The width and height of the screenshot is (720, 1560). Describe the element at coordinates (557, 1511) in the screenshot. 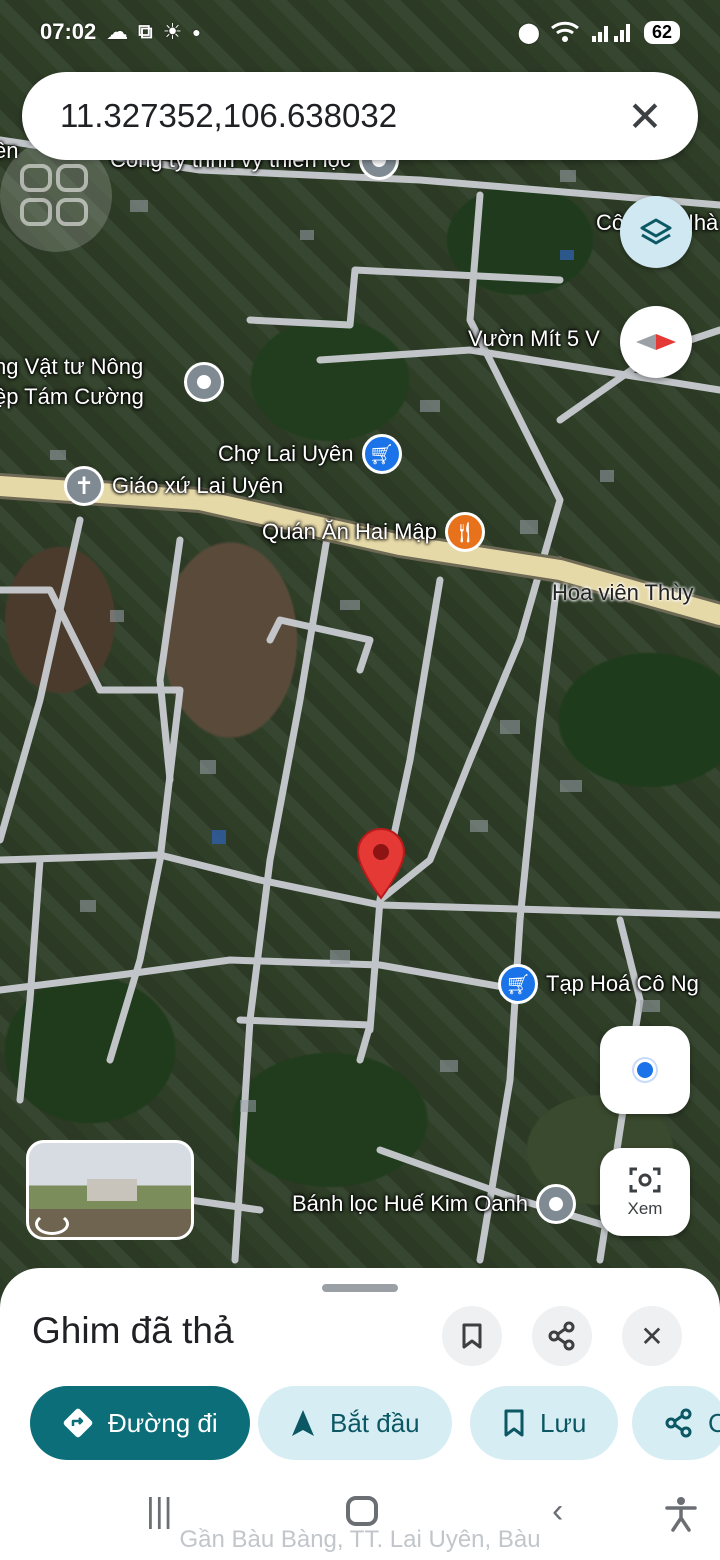

I see `back-icon: ‹` at that location.